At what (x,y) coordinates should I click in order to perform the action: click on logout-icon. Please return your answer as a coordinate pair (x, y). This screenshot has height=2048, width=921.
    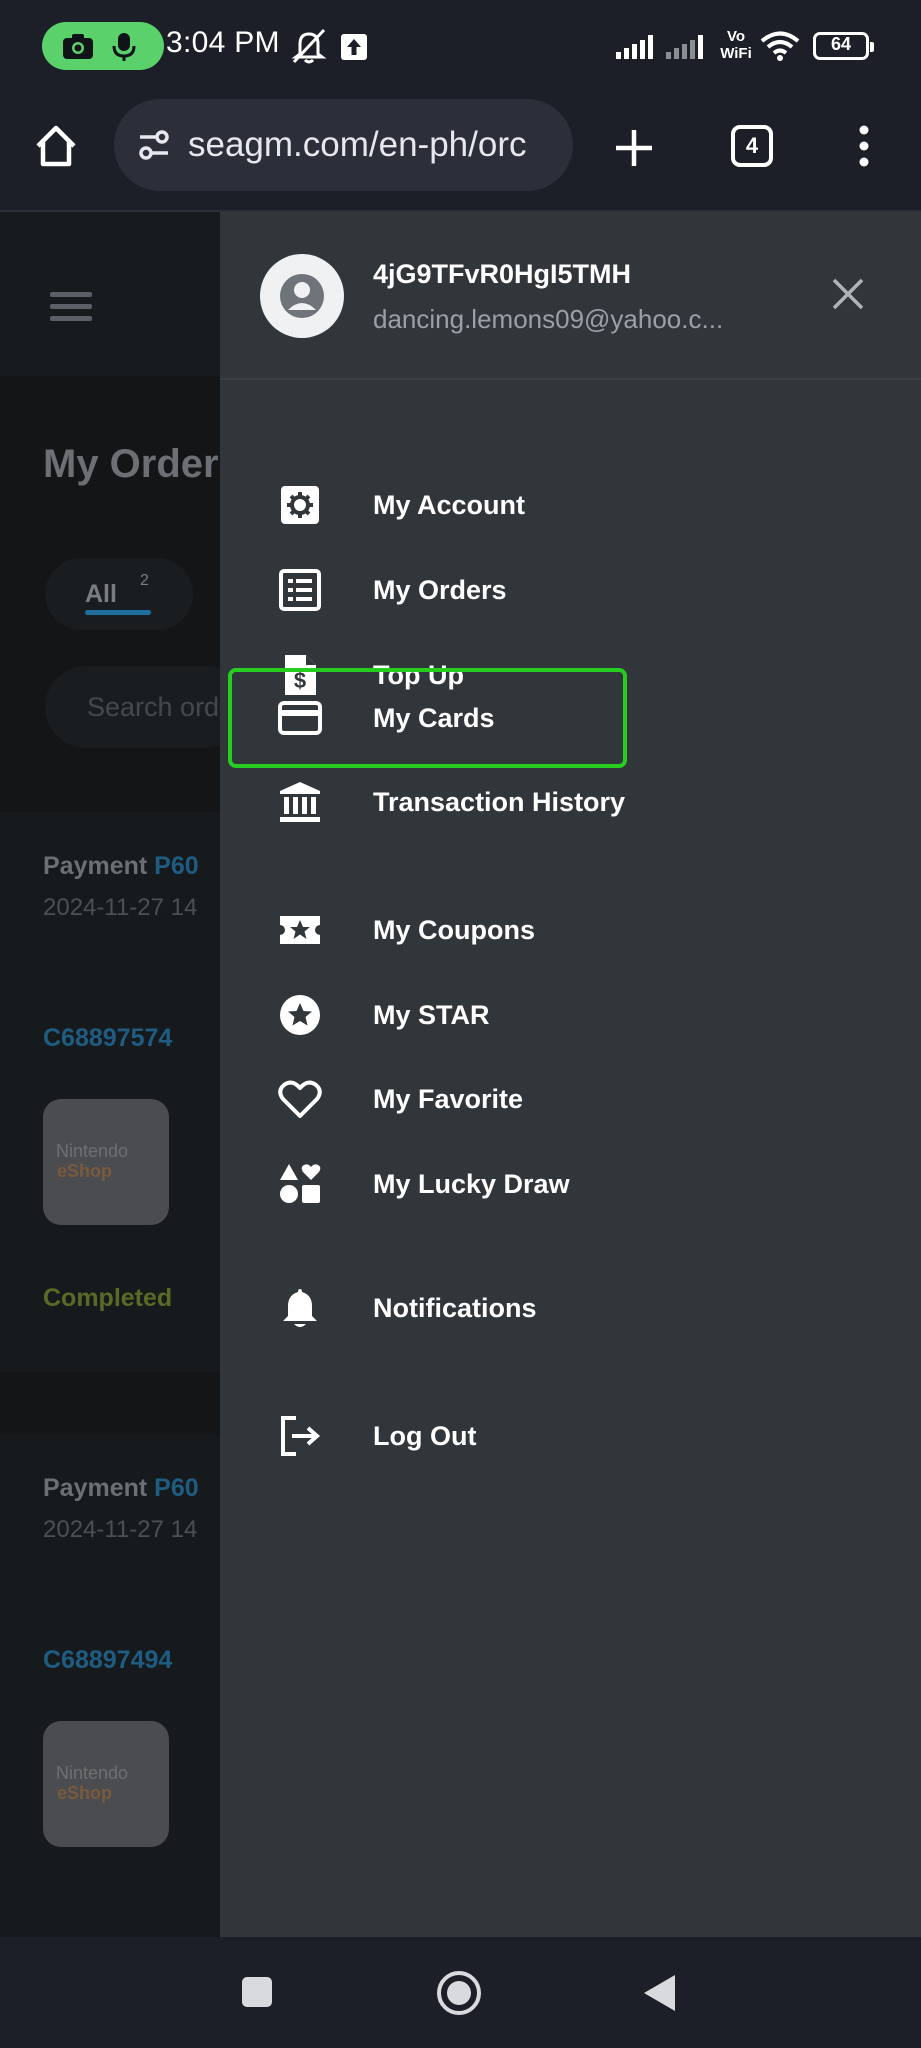
    Looking at the image, I should click on (301, 1436).